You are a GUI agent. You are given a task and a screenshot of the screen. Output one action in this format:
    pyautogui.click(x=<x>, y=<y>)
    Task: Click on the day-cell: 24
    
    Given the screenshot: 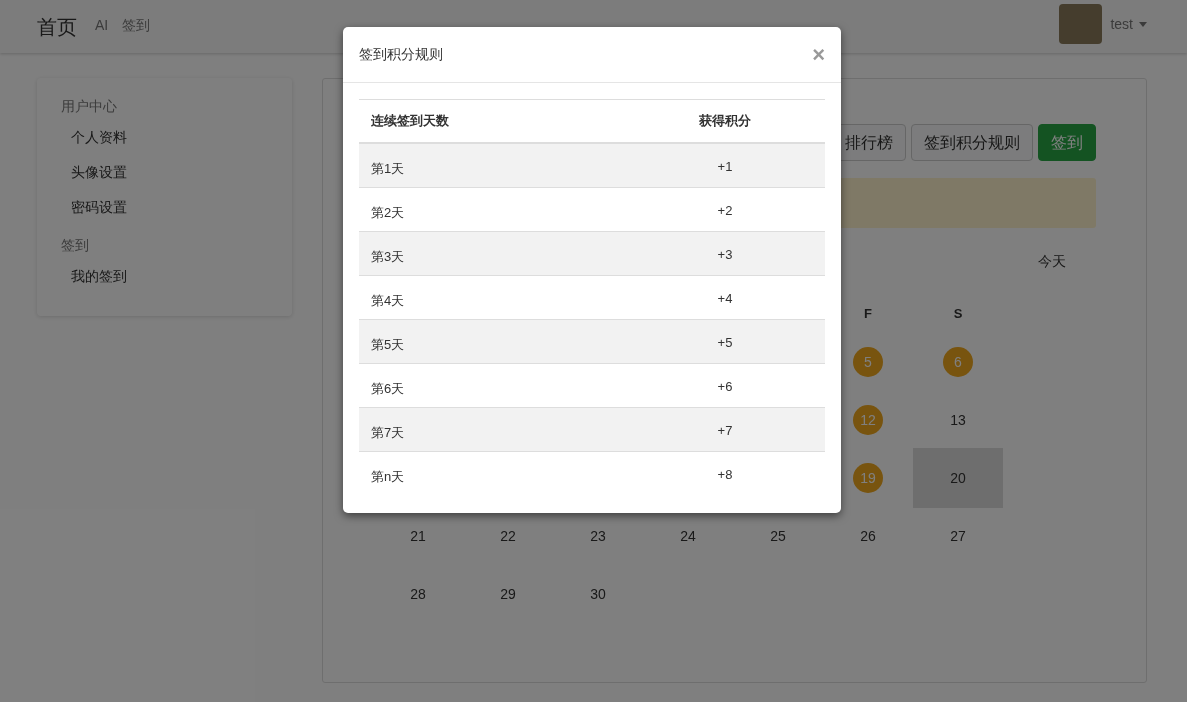 What is the action you would take?
    pyautogui.click(x=688, y=536)
    